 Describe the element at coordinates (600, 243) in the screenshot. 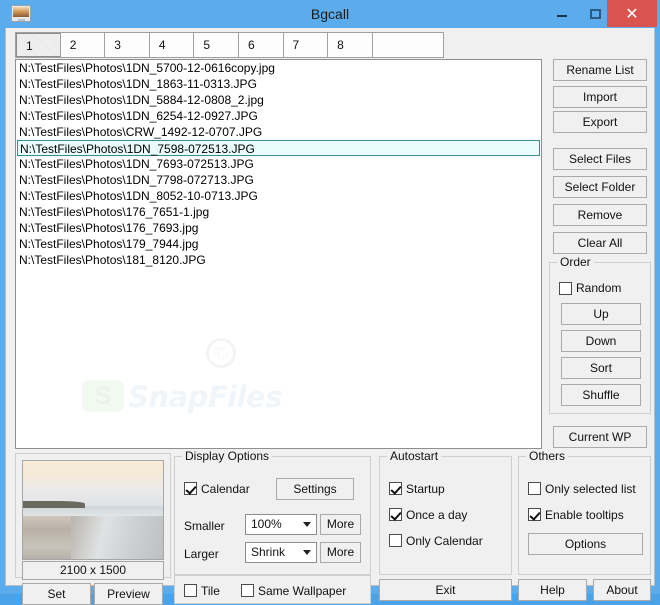

I see `clear-all-button: Clear All` at that location.